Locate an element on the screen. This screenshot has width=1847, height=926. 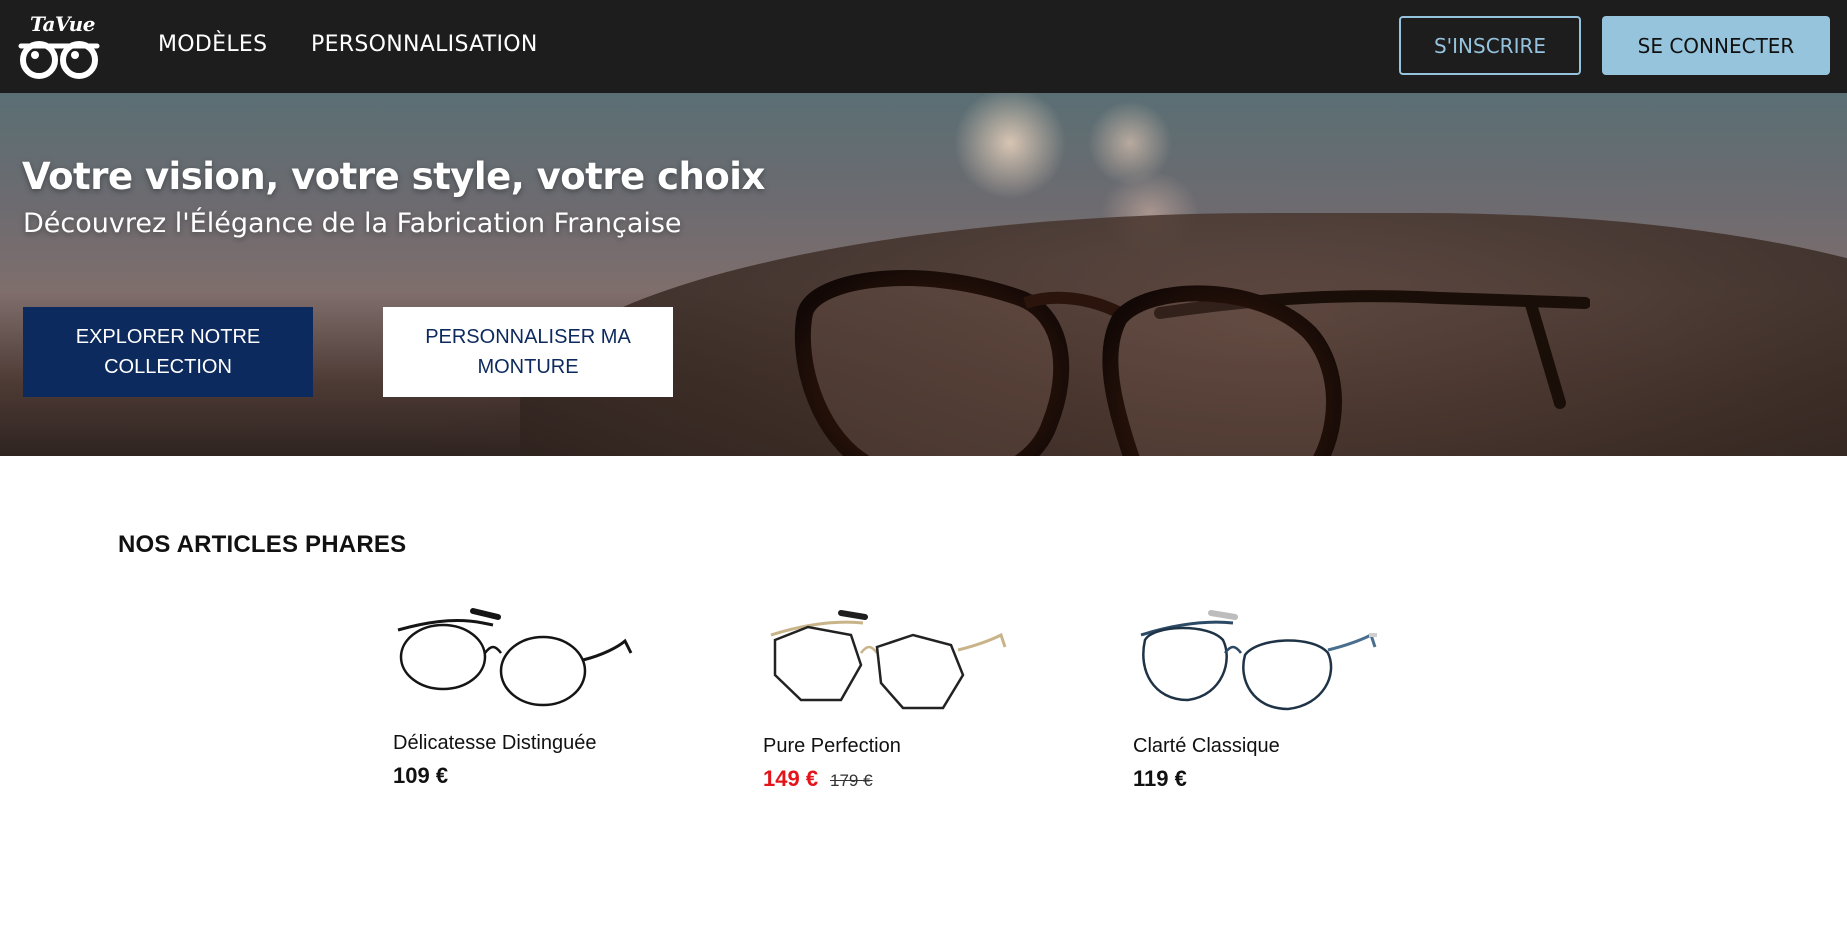
signup-button: S'INSCRIRE is located at coordinates (1490, 45).